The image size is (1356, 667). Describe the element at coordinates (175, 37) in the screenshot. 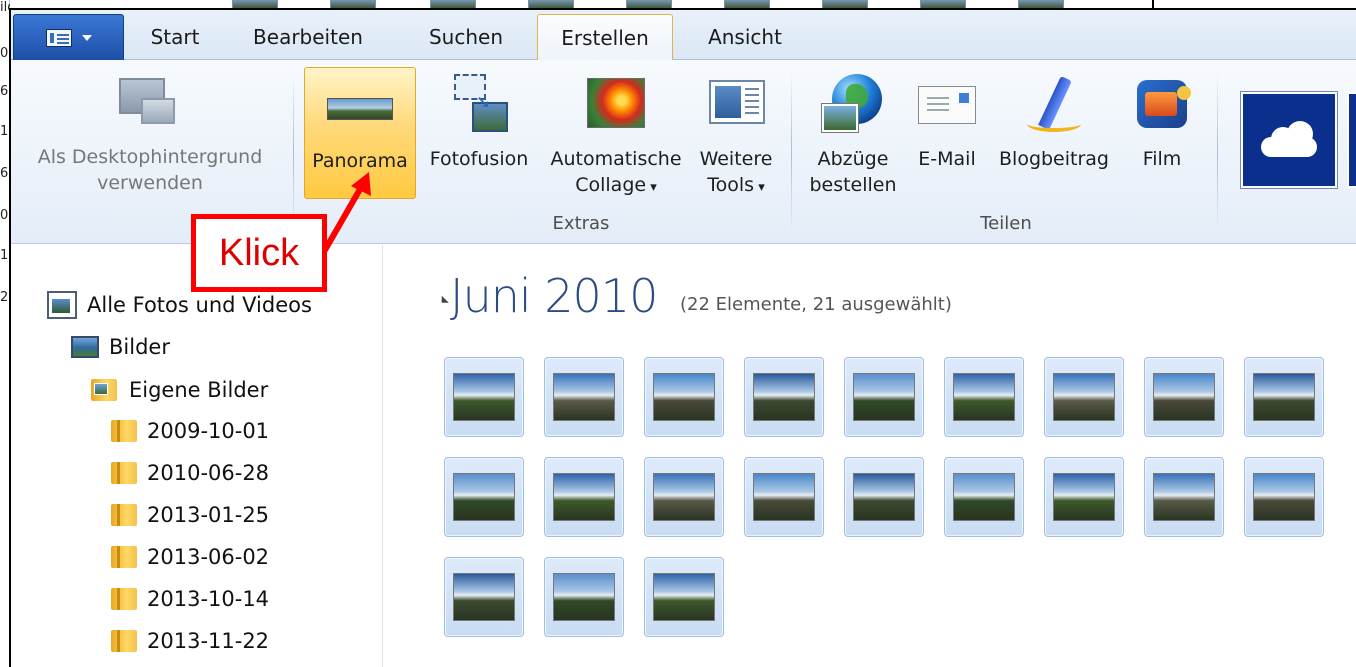

I see `tab-start: Start` at that location.